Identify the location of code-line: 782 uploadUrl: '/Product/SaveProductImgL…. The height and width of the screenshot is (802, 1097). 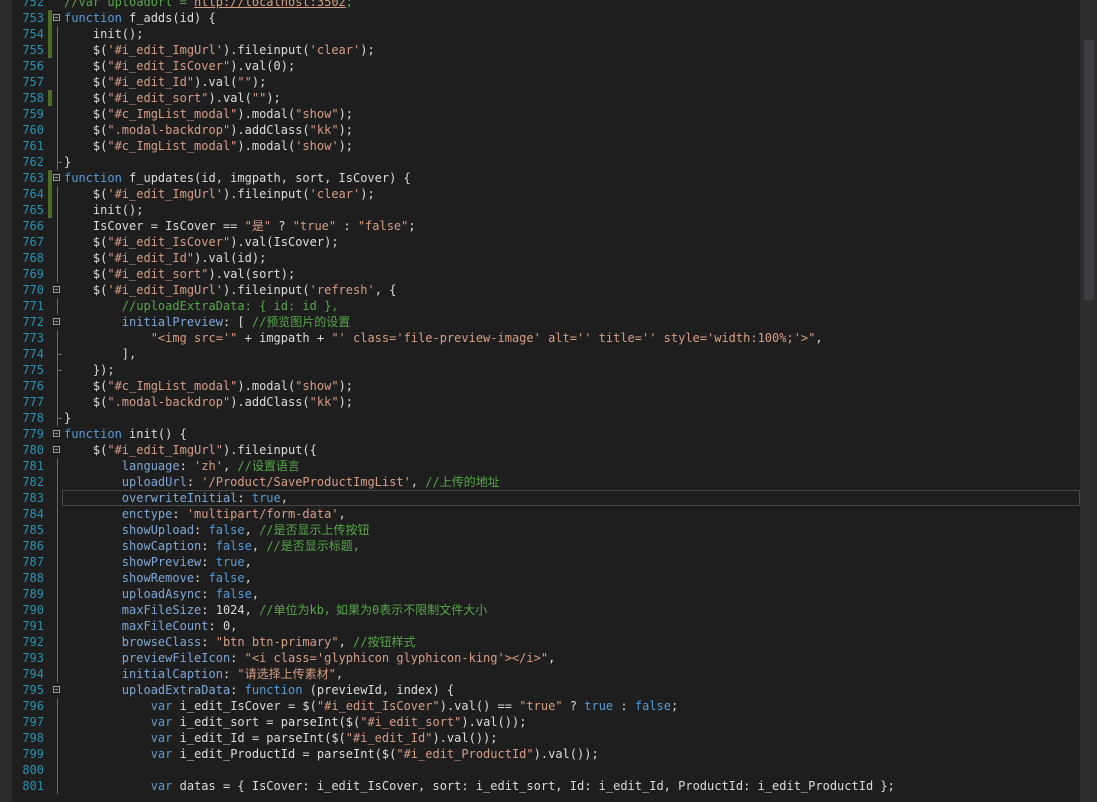
(540, 482).